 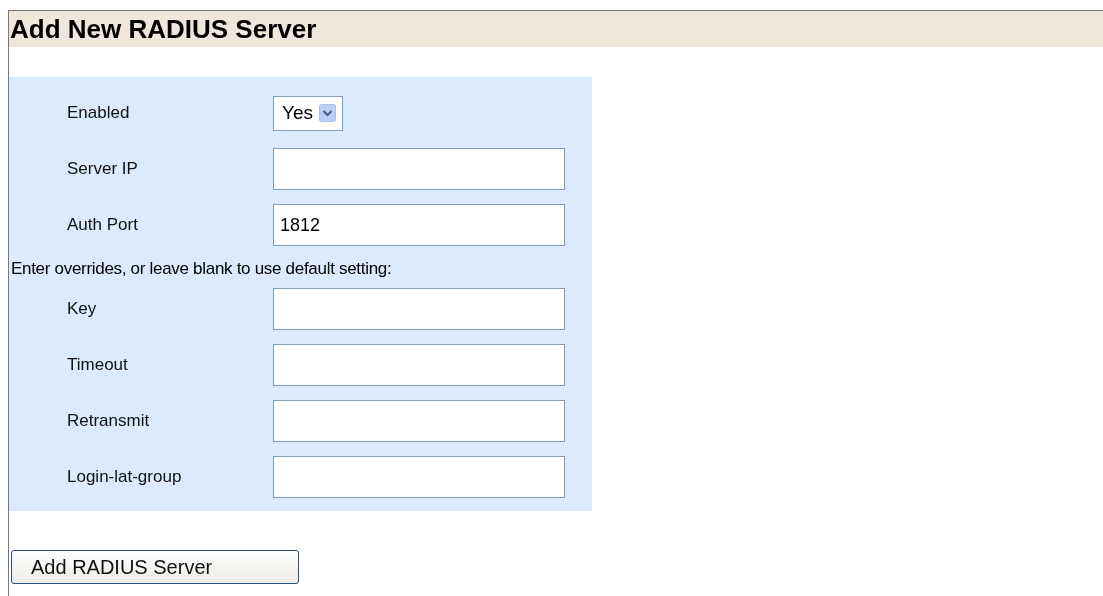 What do you see at coordinates (97, 365) in the screenshot?
I see `field-label: Timeout` at bounding box center [97, 365].